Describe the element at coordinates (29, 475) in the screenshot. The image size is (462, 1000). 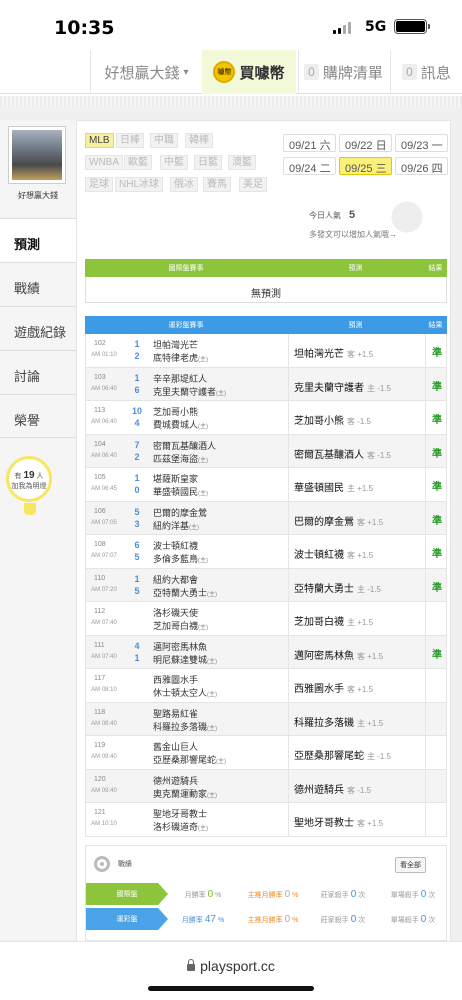
I see `bulb-count: 19` at that location.